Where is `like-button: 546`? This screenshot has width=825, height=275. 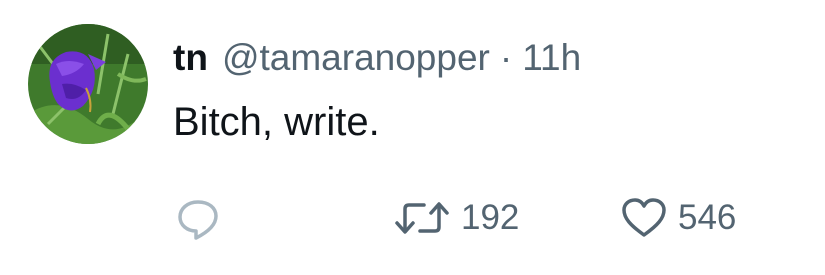 like-button: 546 is located at coordinates (678, 218).